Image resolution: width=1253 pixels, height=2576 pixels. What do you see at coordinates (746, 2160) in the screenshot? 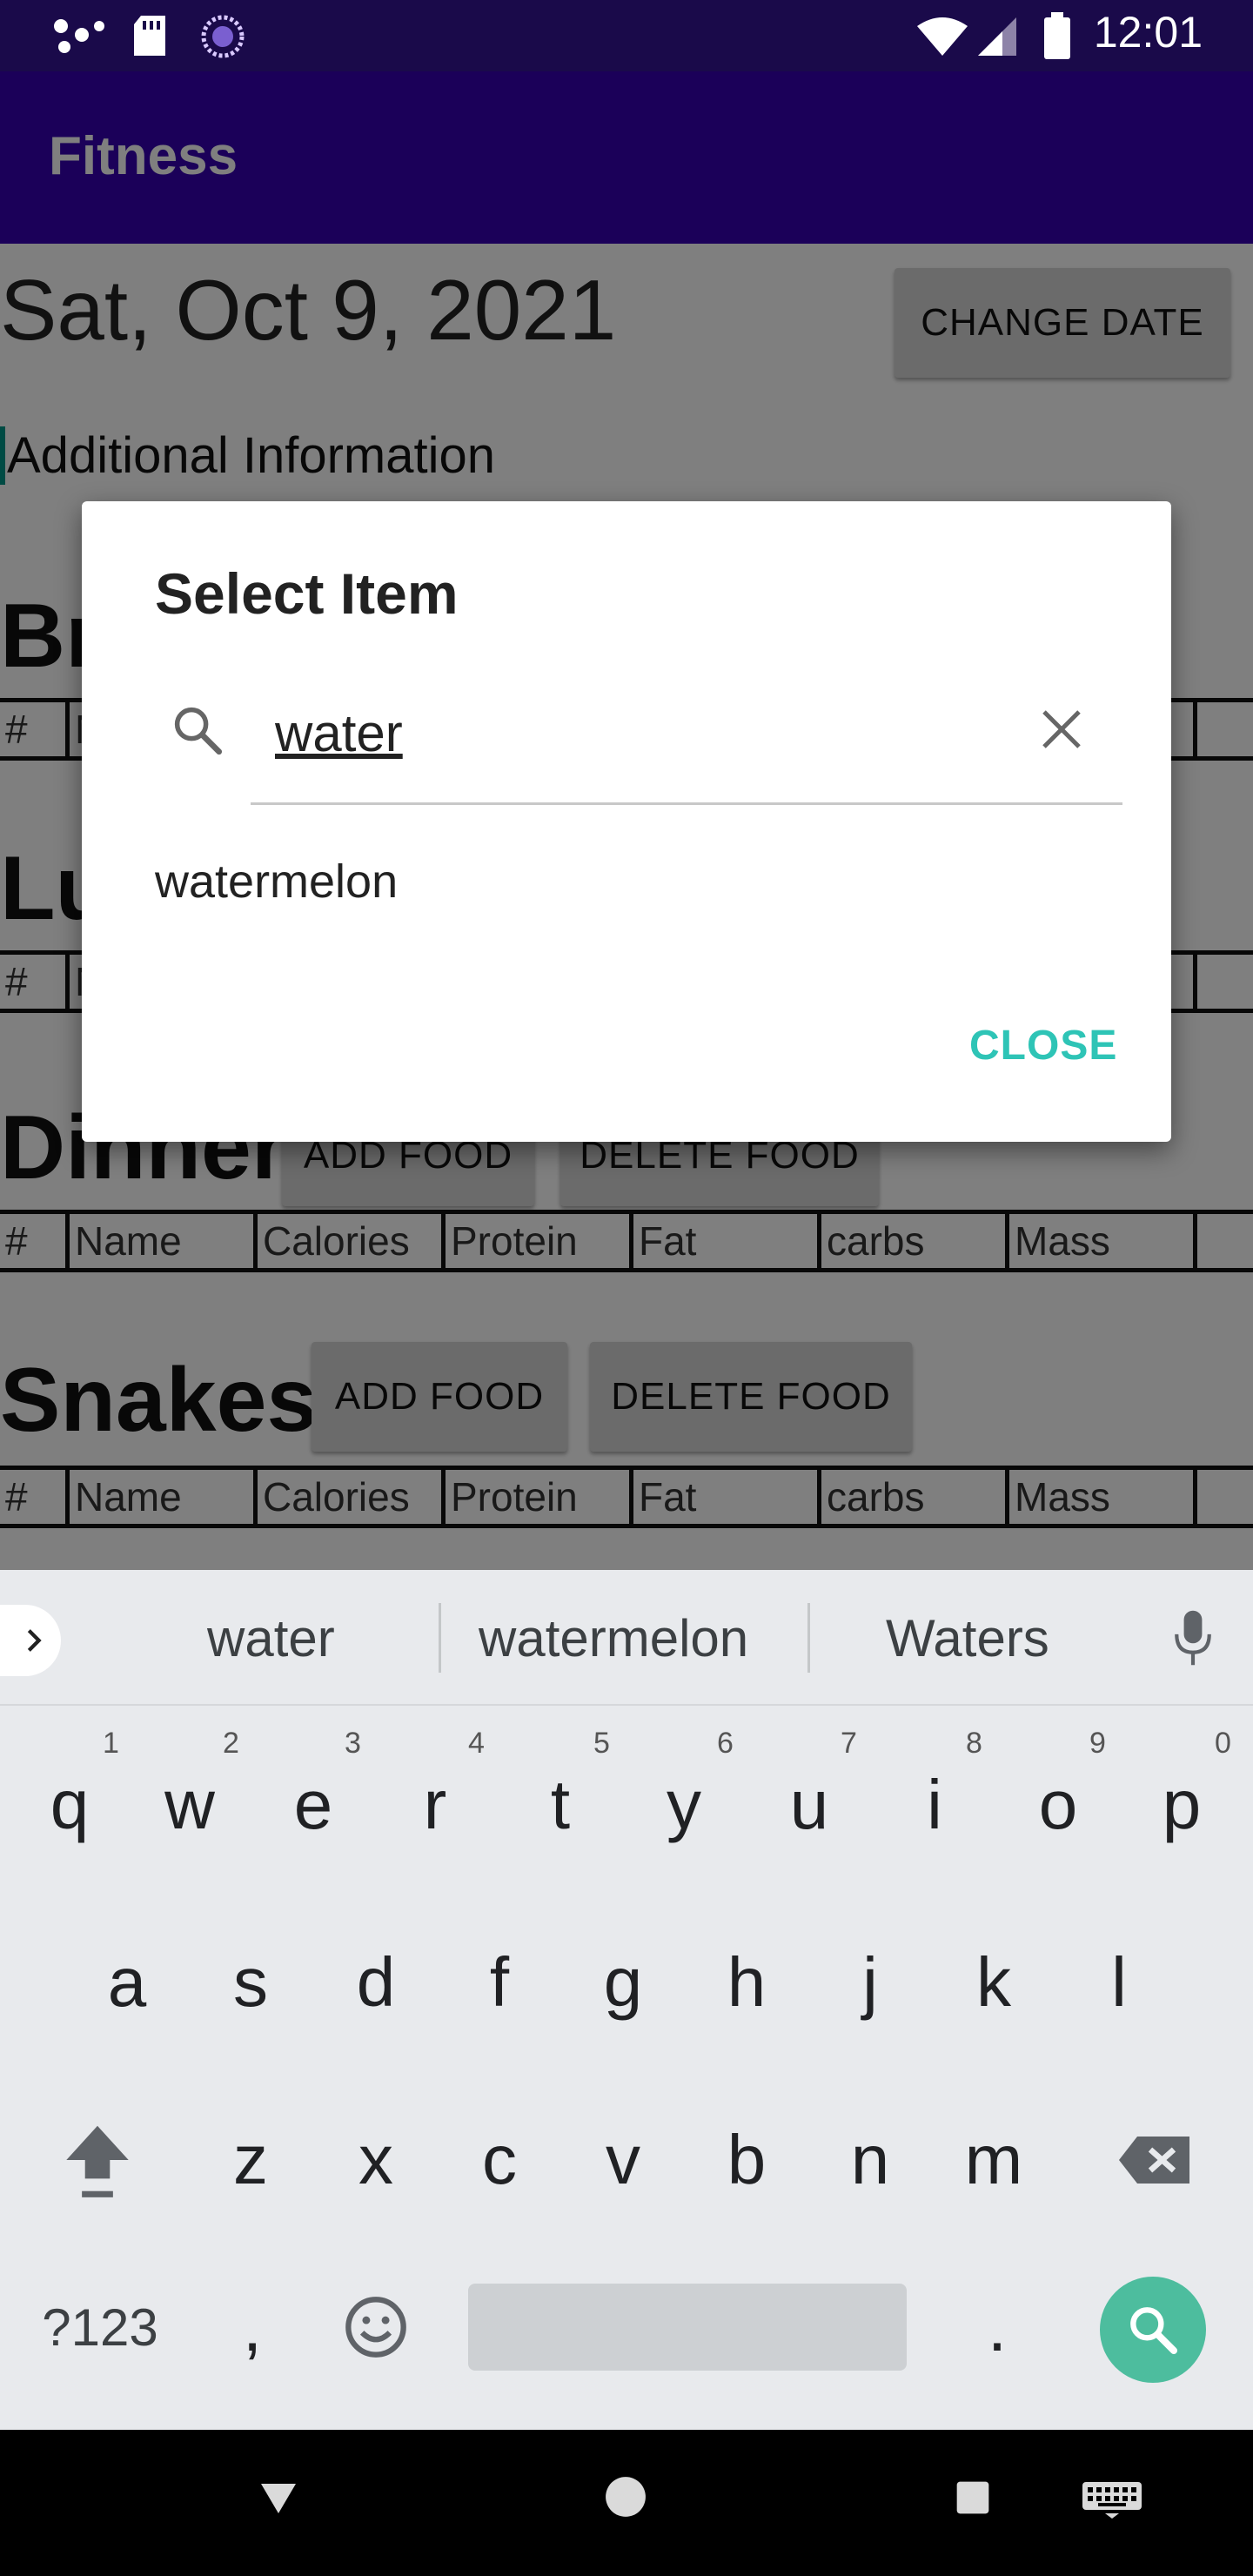
I see `key-b: b` at bounding box center [746, 2160].